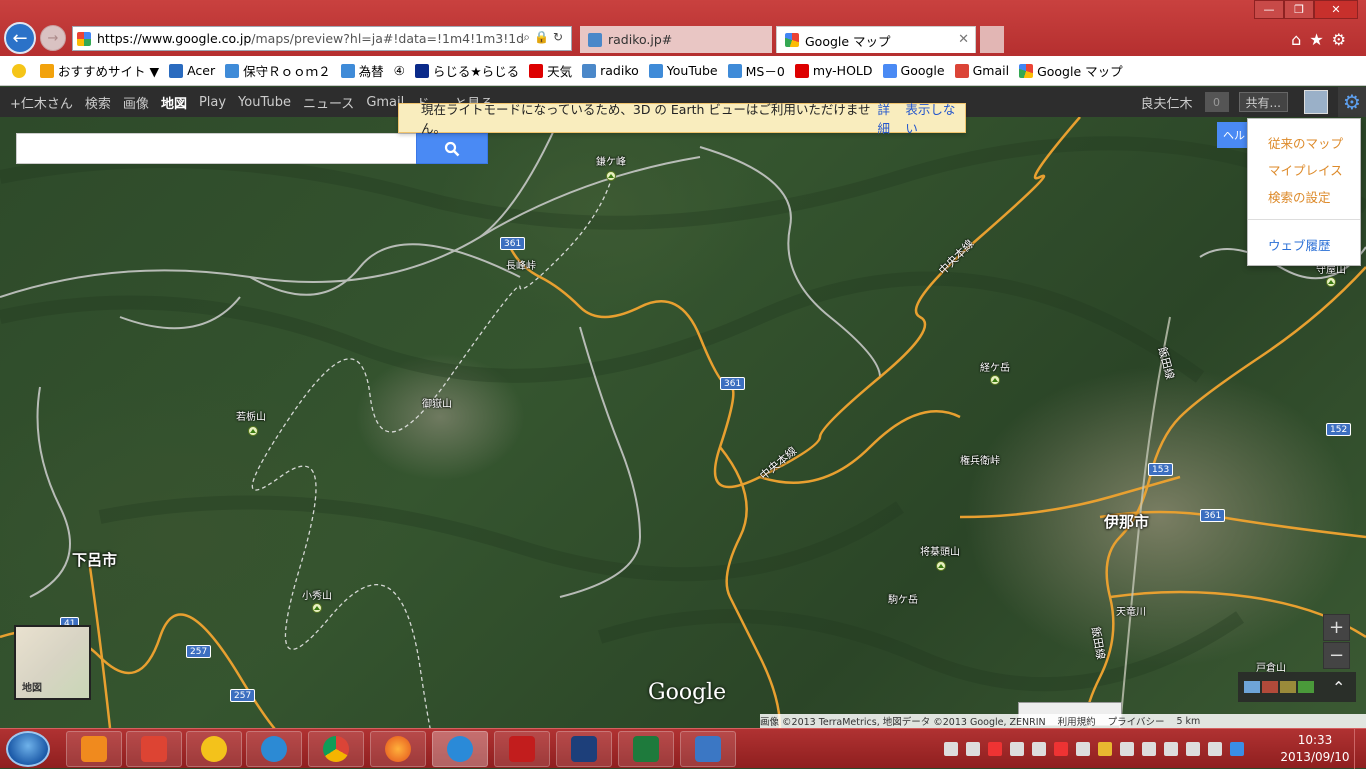 The width and height of the screenshot is (1366, 769). Describe the element at coordinates (1161, 469) in the screenshot. I see `route-shield: 153` at that location.